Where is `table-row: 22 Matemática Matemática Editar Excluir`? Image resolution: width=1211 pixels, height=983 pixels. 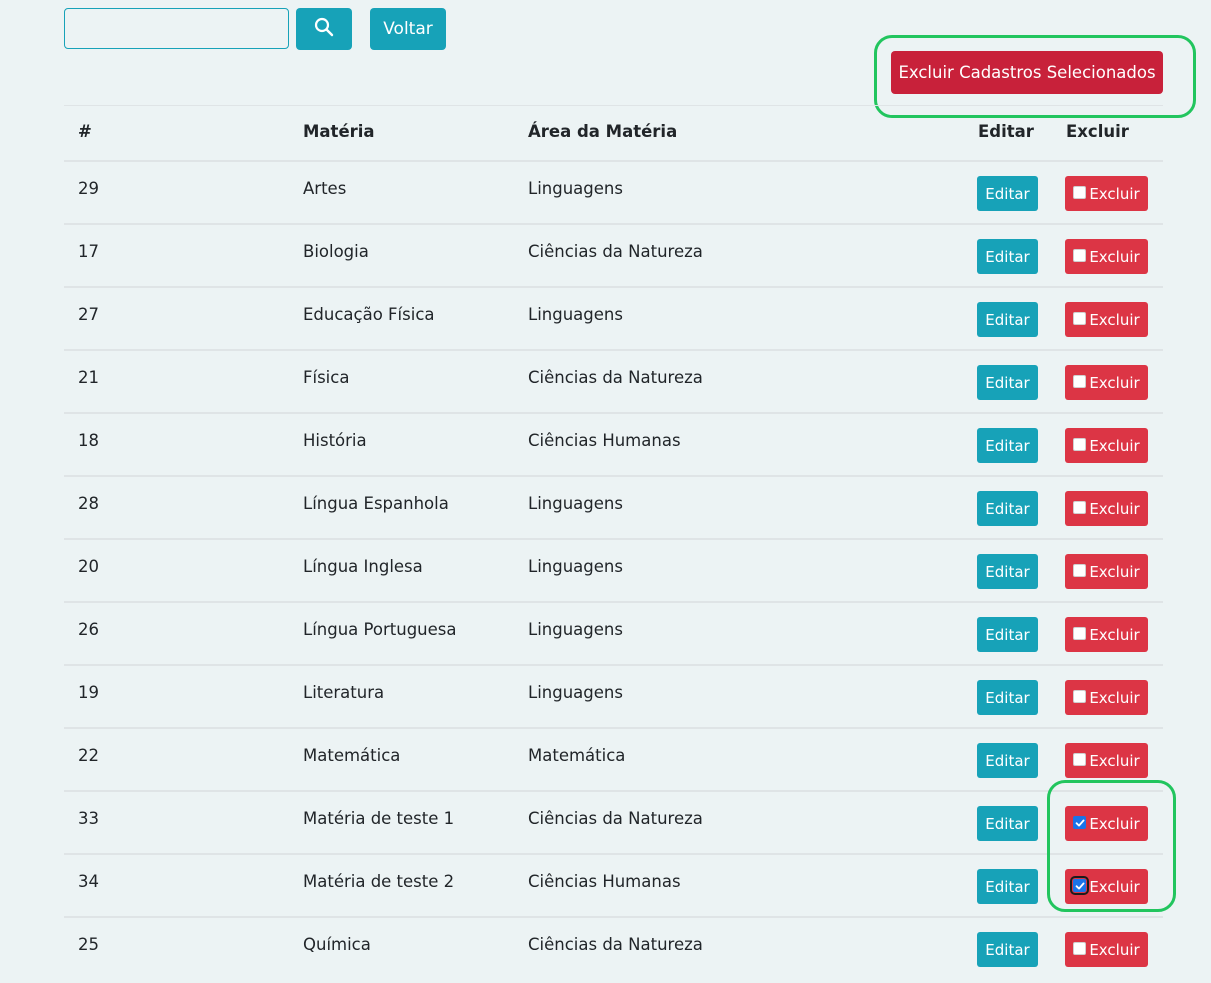 table-row: 22 Matemática Matemática Editar Excluir is located at coordinates (613, 760).